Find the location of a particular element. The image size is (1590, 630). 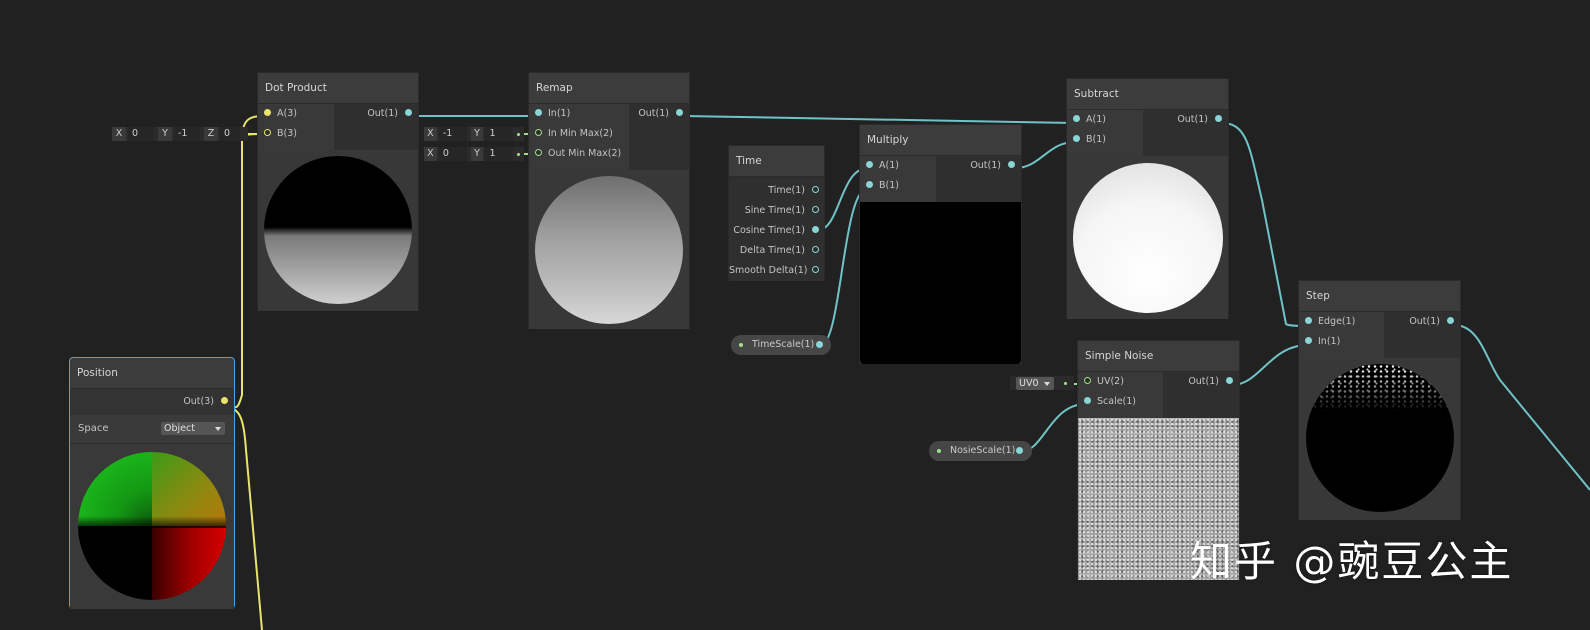

port-label: Delta Time(1) is located at coordinates (772, 250).